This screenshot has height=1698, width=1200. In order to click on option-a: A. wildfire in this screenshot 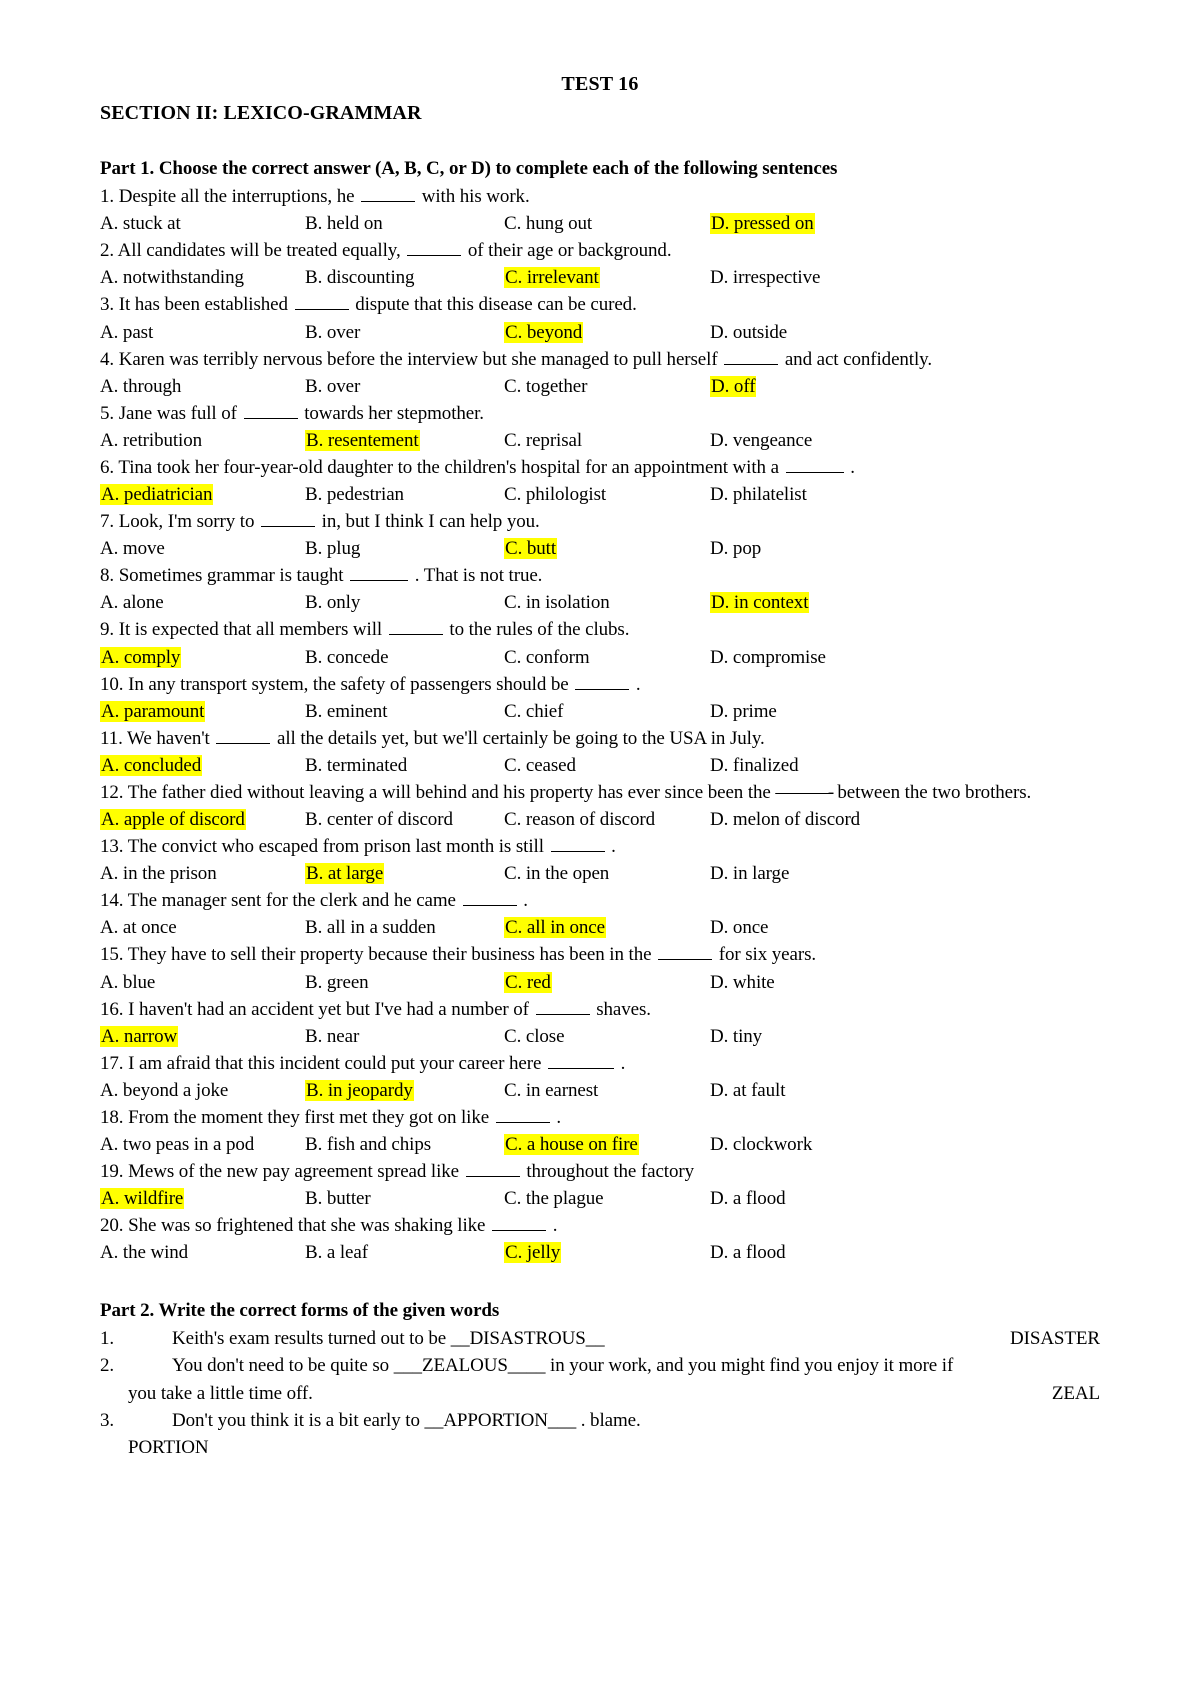, I will do `click(142, 1198)`.